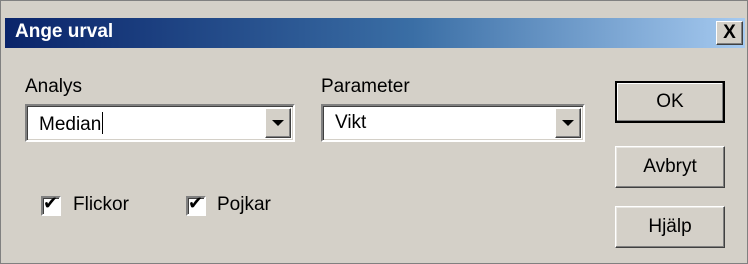 The width and height of the screenshot is (748, 264). I want to click on analysis-label: Analys, so click(54, 86).